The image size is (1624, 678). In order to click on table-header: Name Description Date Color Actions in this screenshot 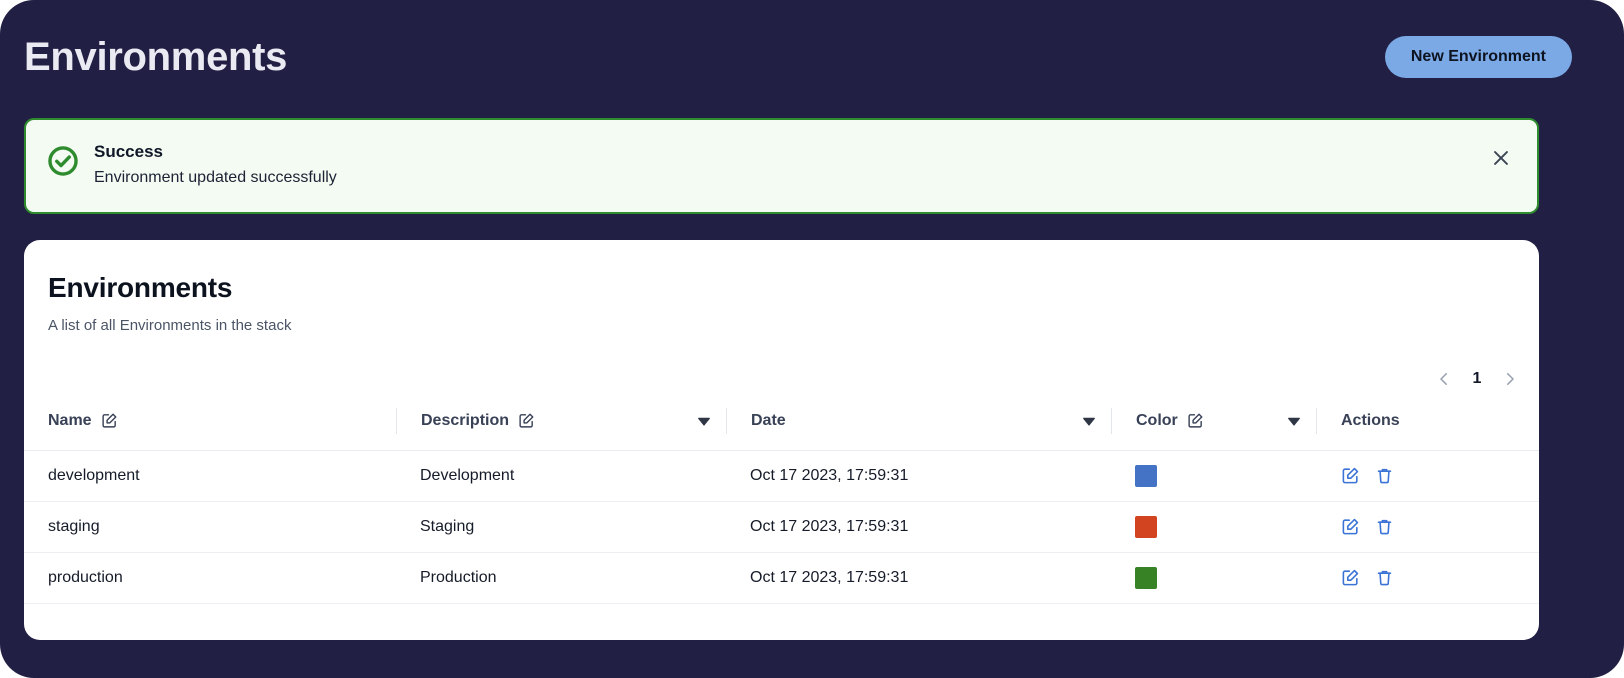, I will do `click(781, 429)`.